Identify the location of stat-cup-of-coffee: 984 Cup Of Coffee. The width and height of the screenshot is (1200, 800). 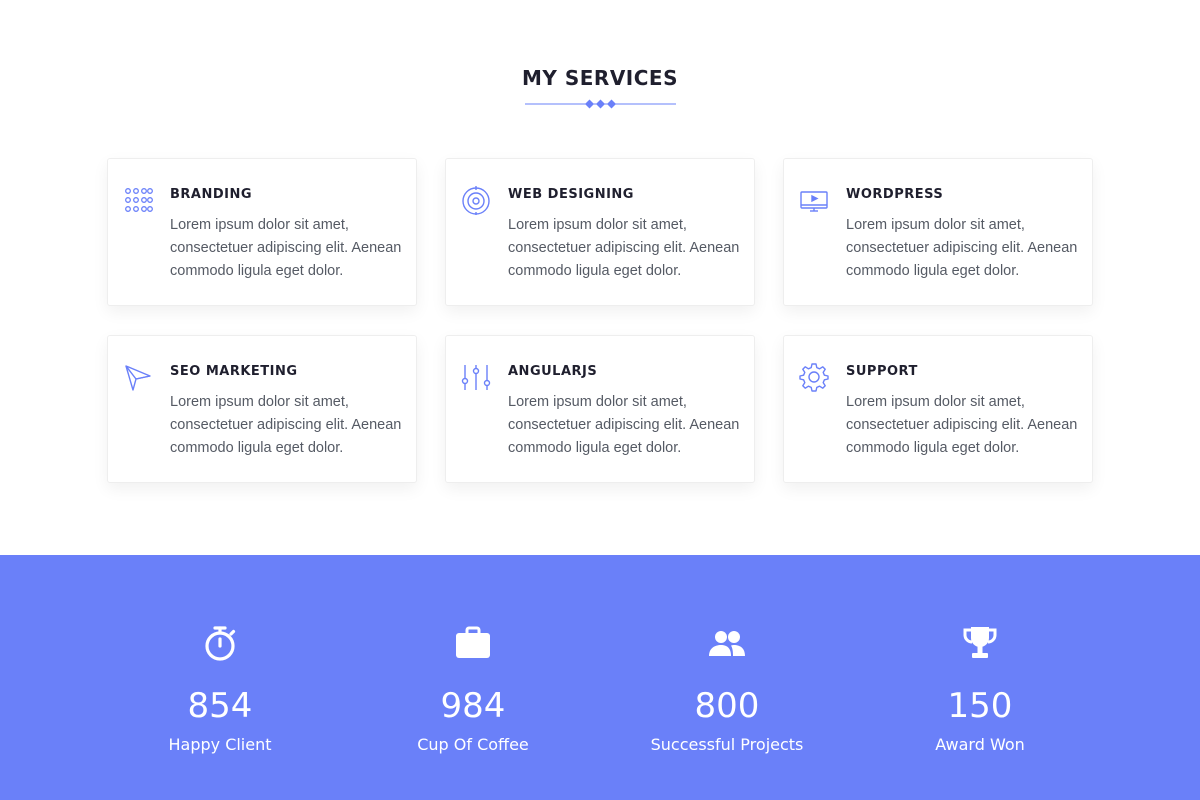
(473, 677).